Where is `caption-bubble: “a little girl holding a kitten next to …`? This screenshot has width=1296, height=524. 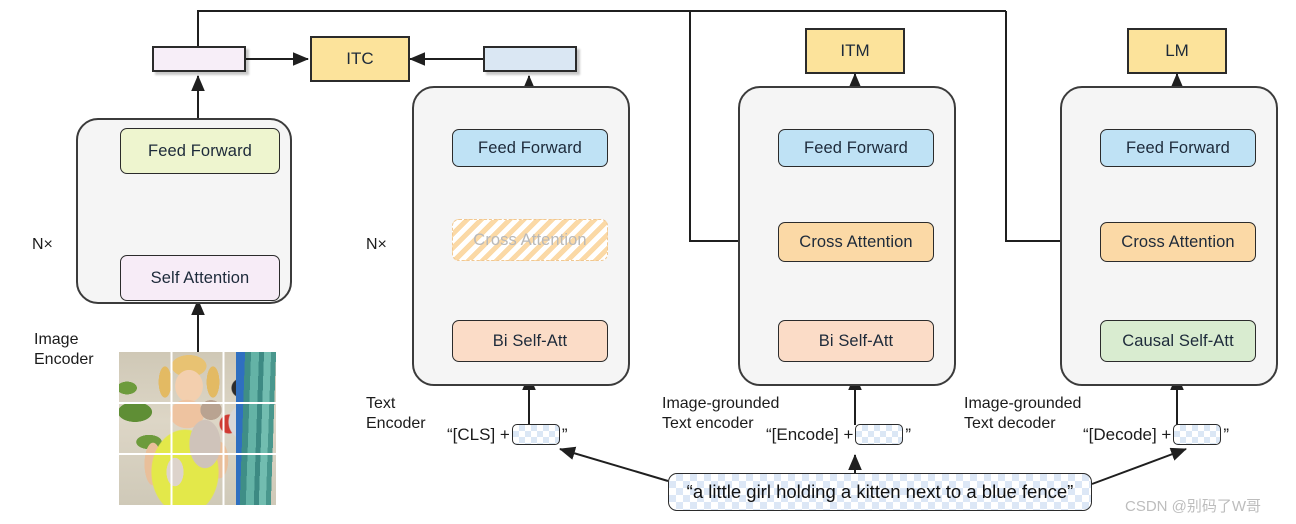
caption-bubble: “a little girl holding a kitten next to … is located at coordinates (880, 492).